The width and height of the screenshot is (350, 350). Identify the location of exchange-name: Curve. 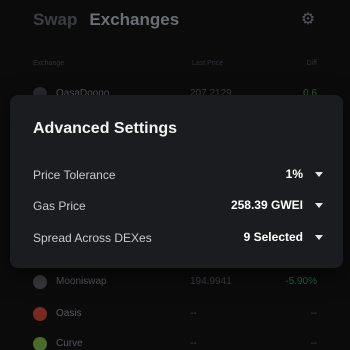
(69, 343).